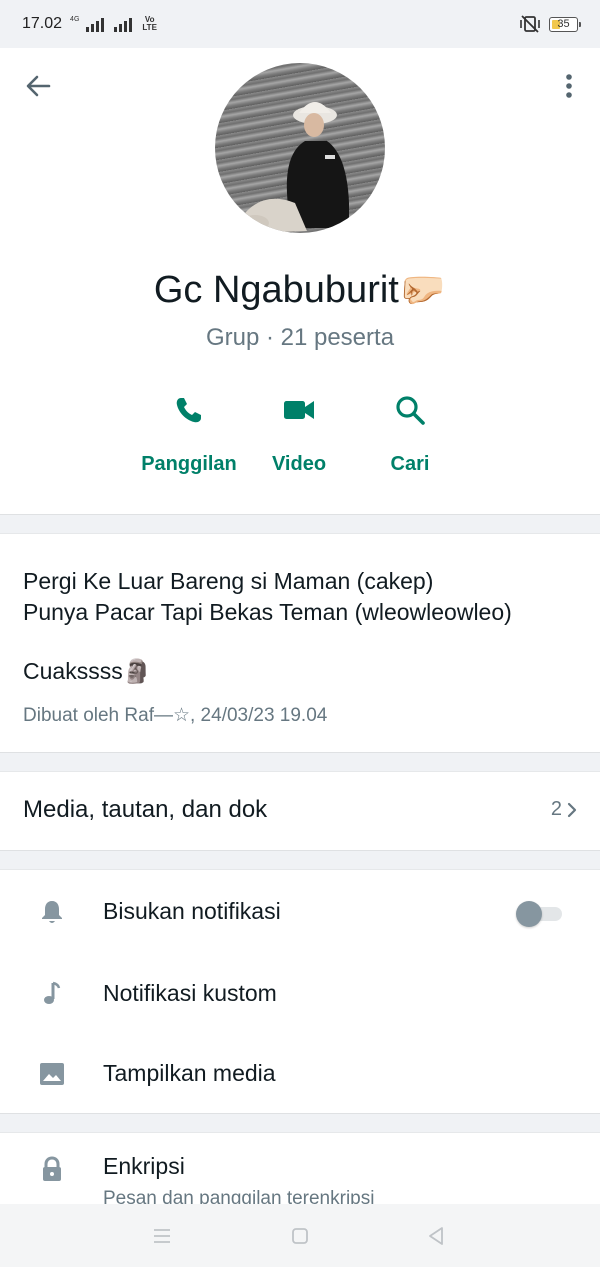 This screenshot has height=1267, width=600. Describe the element at coordinates (162, 1236) in the screenshot. I see `menu-icon` at that location.